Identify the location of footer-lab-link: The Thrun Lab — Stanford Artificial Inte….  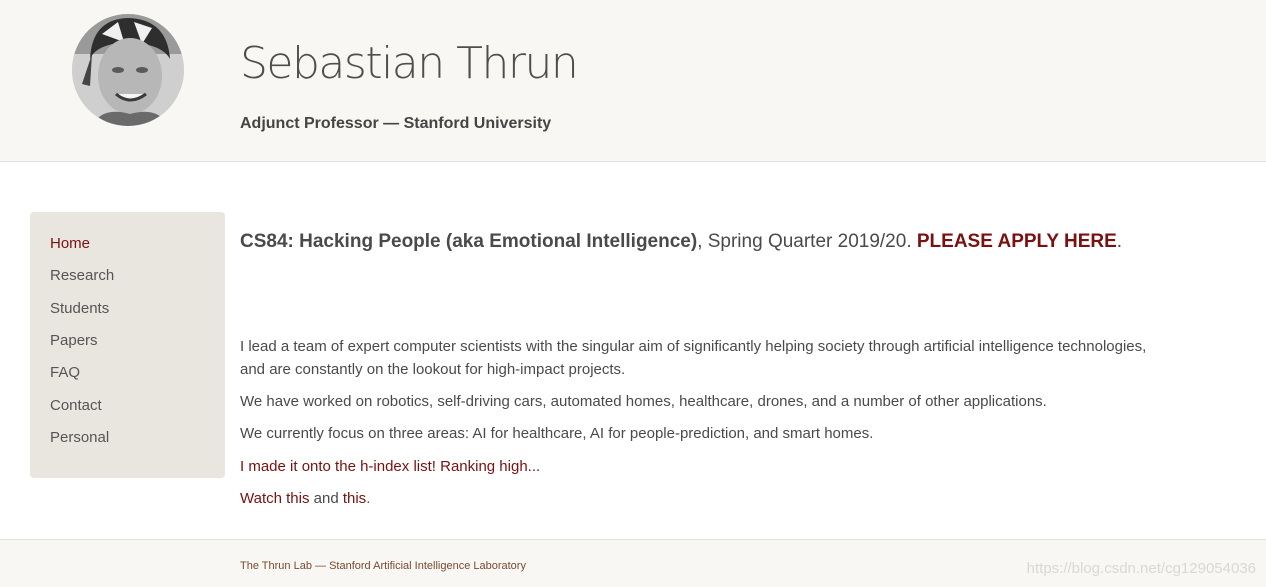
(383, 566).